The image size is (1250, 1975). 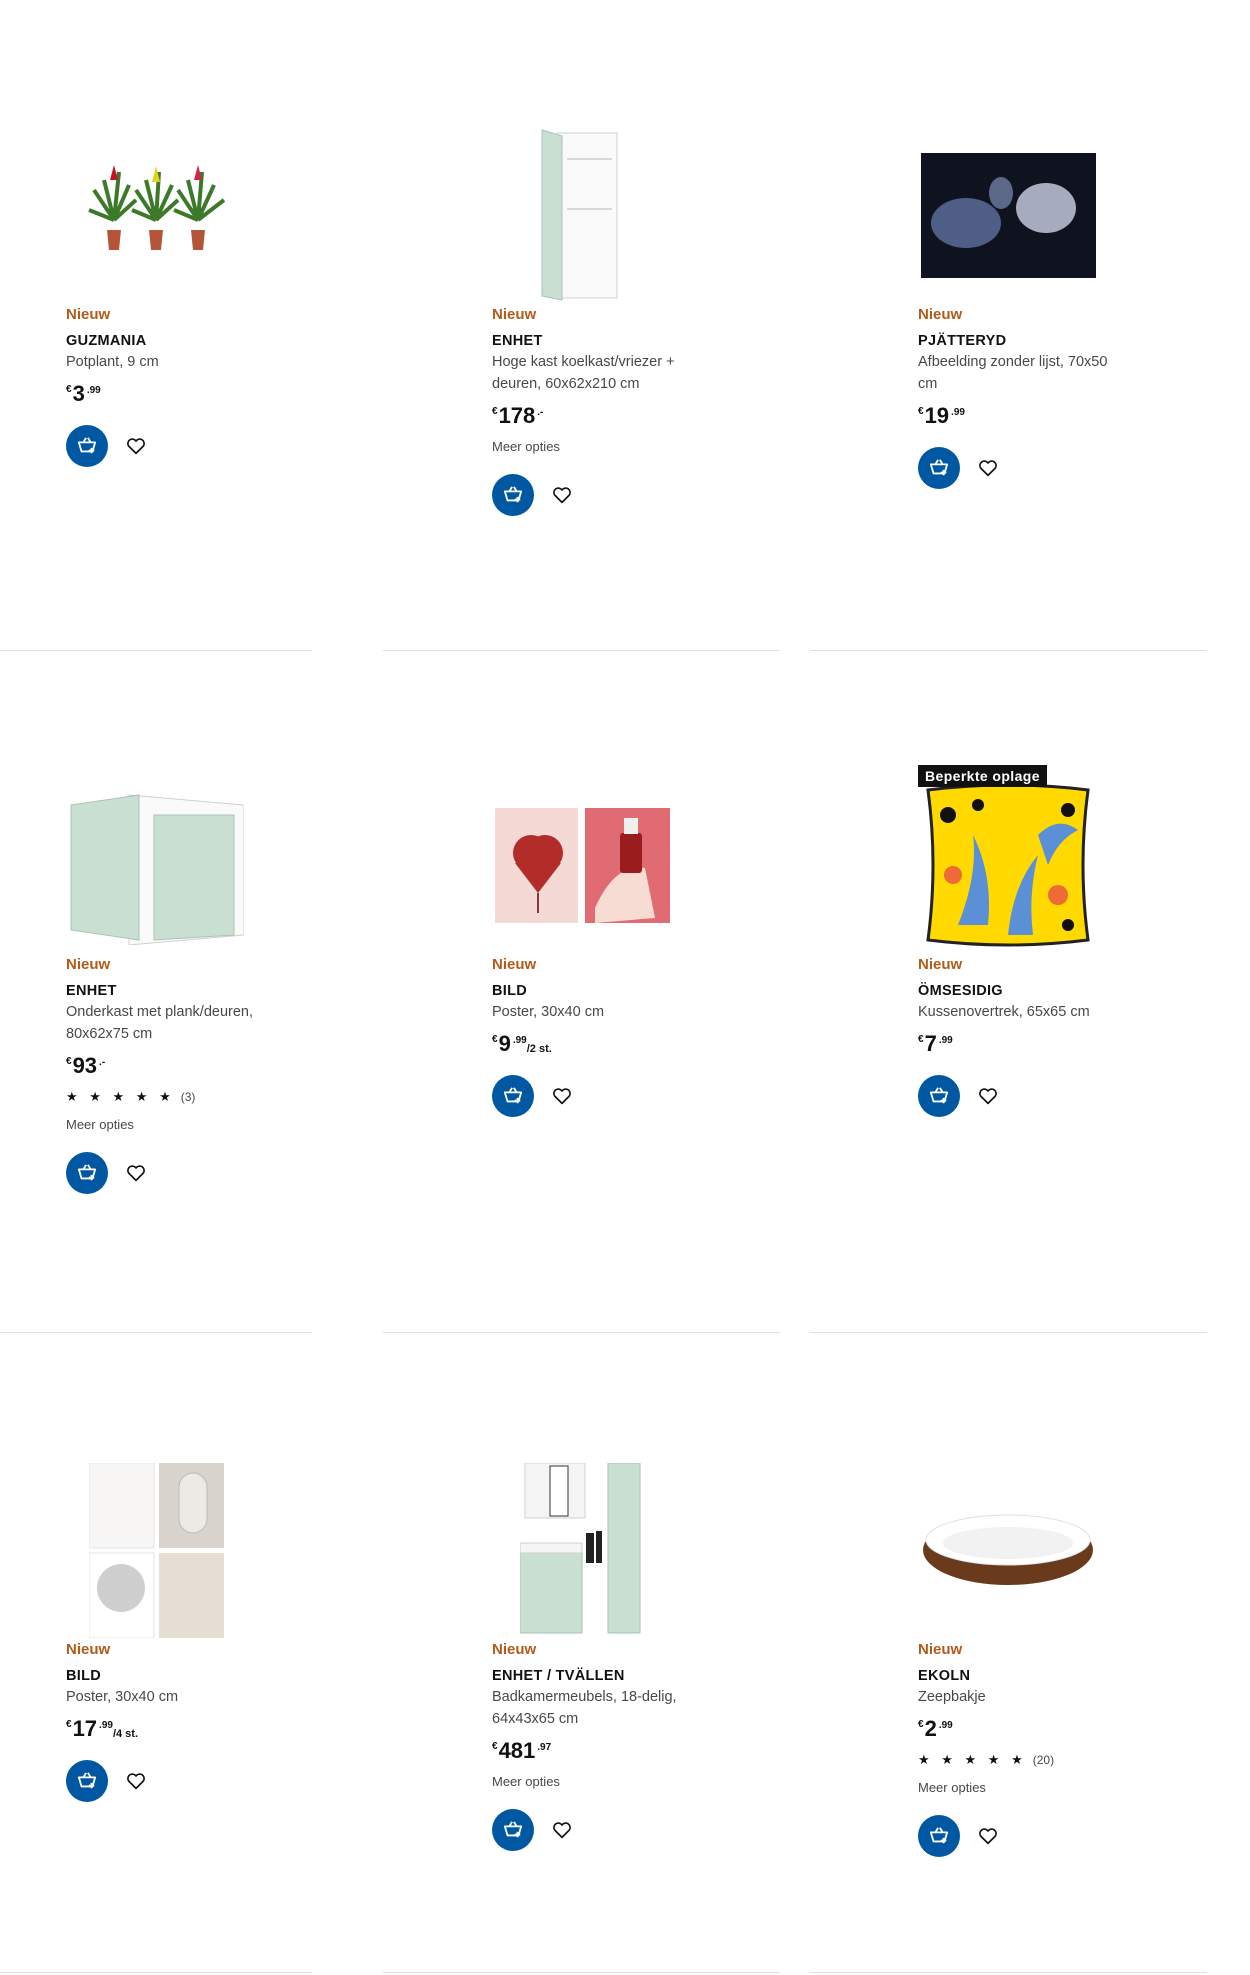 What do you see at coordinates (125, 1734) in the screenshot?
I see `price-unit: /4 st.` at bounding box center [125, 1734].